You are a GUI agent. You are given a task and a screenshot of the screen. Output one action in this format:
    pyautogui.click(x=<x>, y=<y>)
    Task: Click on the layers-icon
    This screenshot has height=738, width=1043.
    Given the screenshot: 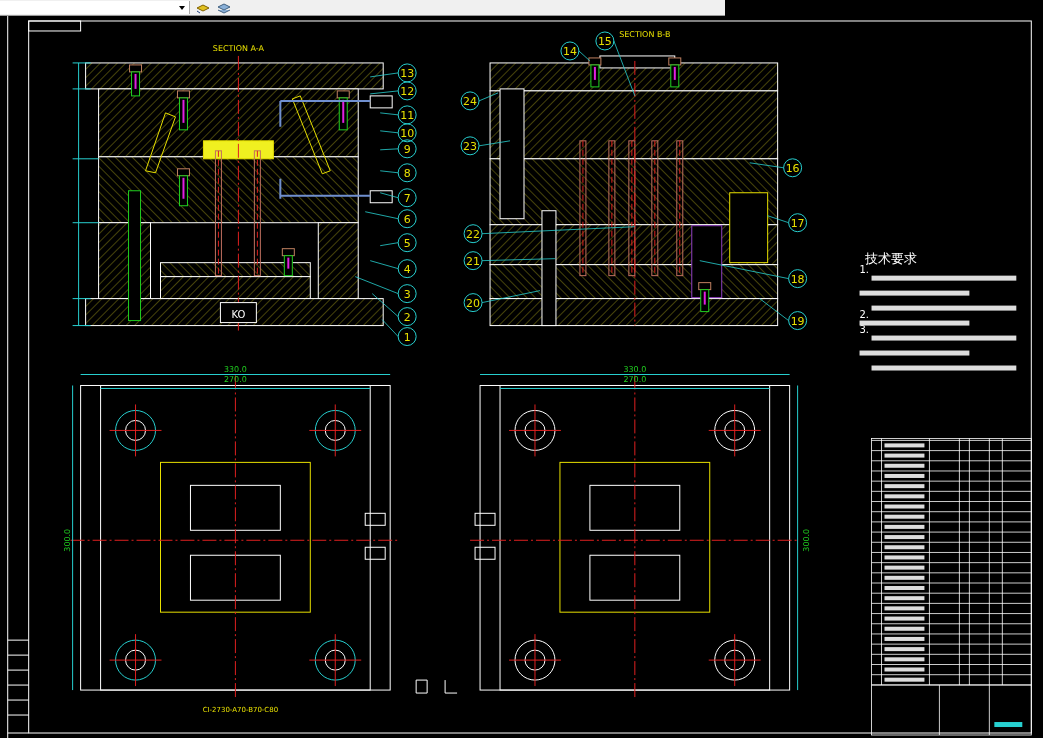 What is the action you would take?
    pyautogui.click(x=224, y=7)
    